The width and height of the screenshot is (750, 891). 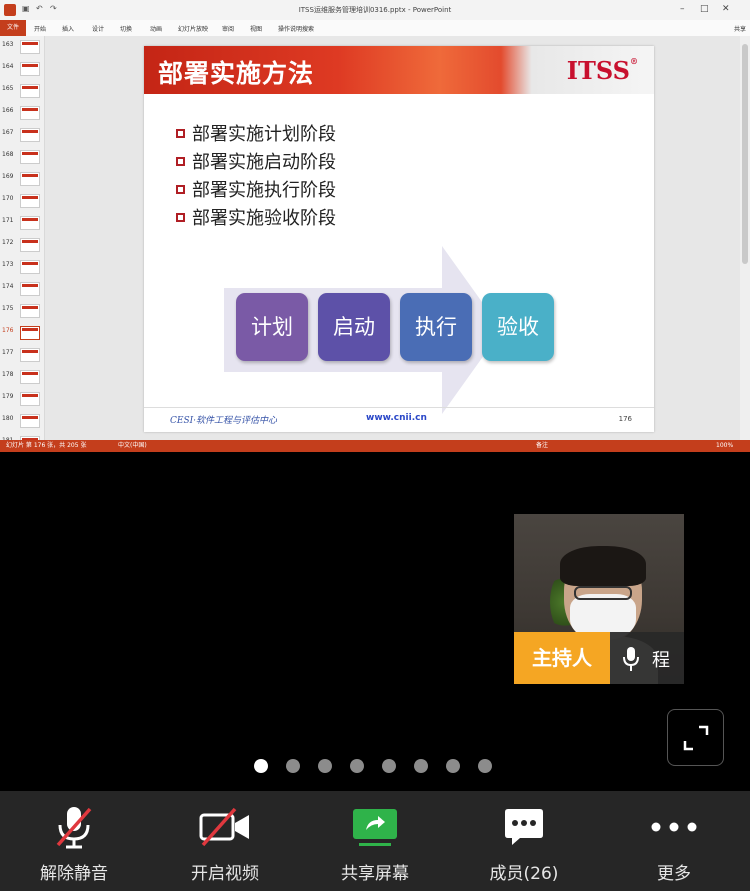 What do you see at coordinates (256, 219) in the screenshot?
I see `bullet-item: 部署实施验收阶段` at bounding box center [256, 219].